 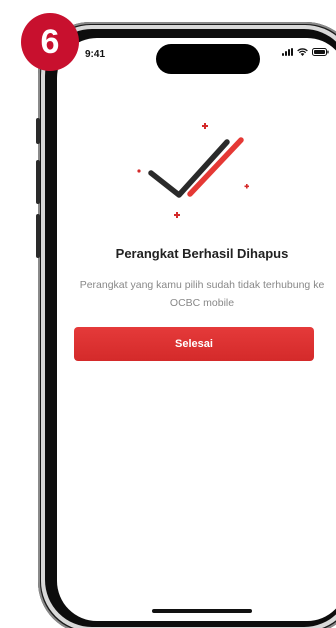 I want to click on dynamic-island, so click(x=208, y=59).